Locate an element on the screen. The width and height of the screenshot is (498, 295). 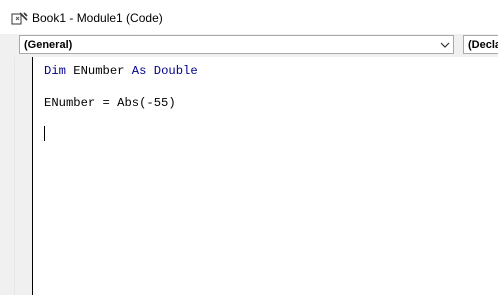
code-line-1: Dim ENumber As Double is located at coordinates (121, 71).